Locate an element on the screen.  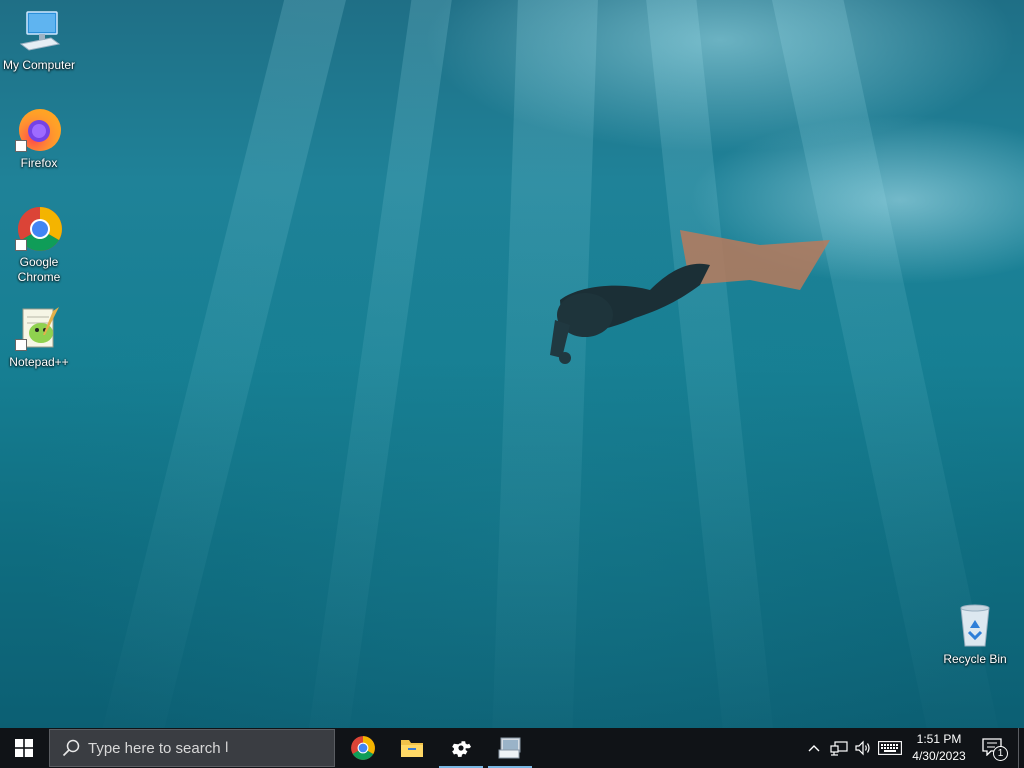
text-cursor-icon: I is located at coordinates (226, 748).